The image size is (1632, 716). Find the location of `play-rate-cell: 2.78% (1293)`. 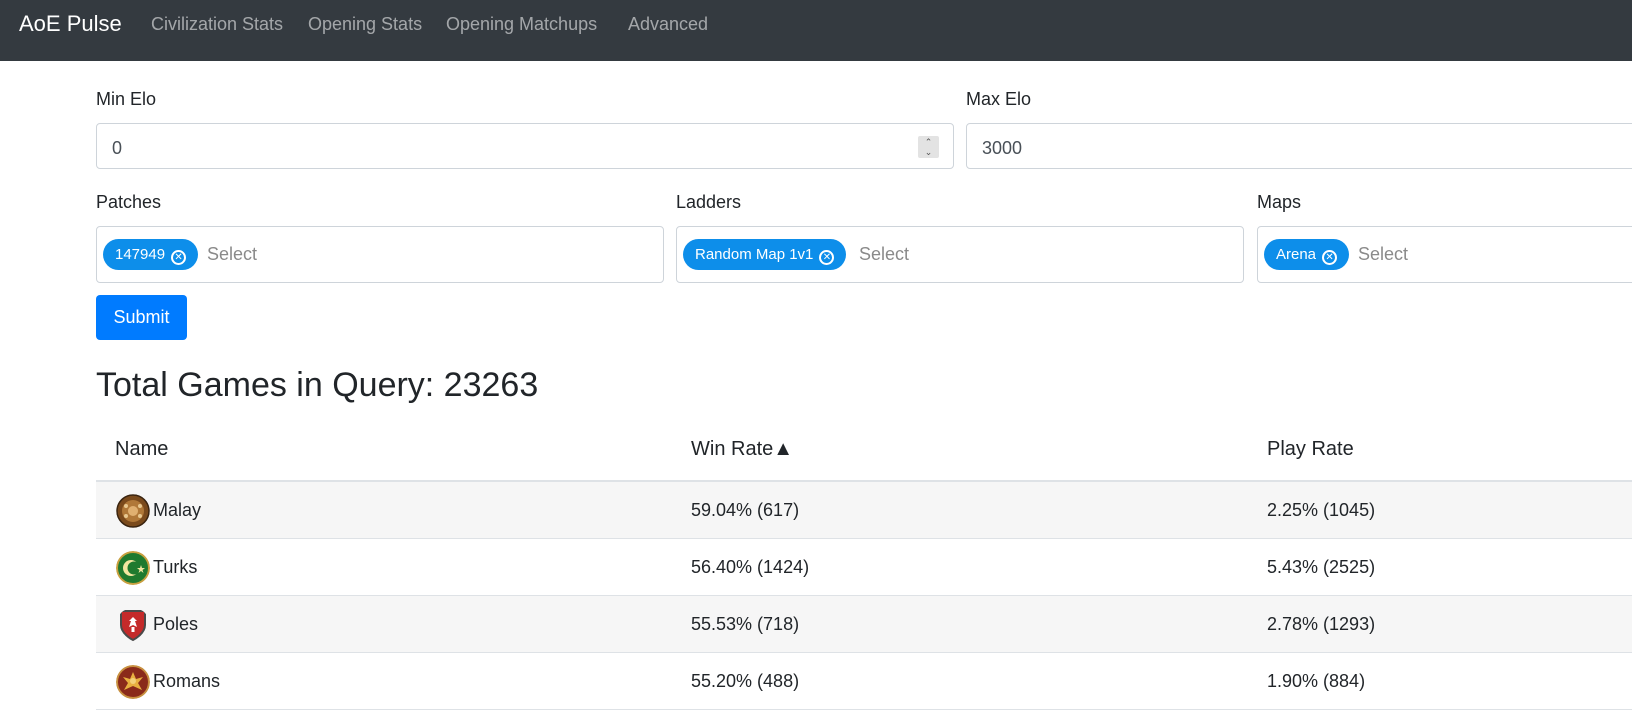

play-rate-cell: 2.78% (1293) is located at coordinates (1321, 624).